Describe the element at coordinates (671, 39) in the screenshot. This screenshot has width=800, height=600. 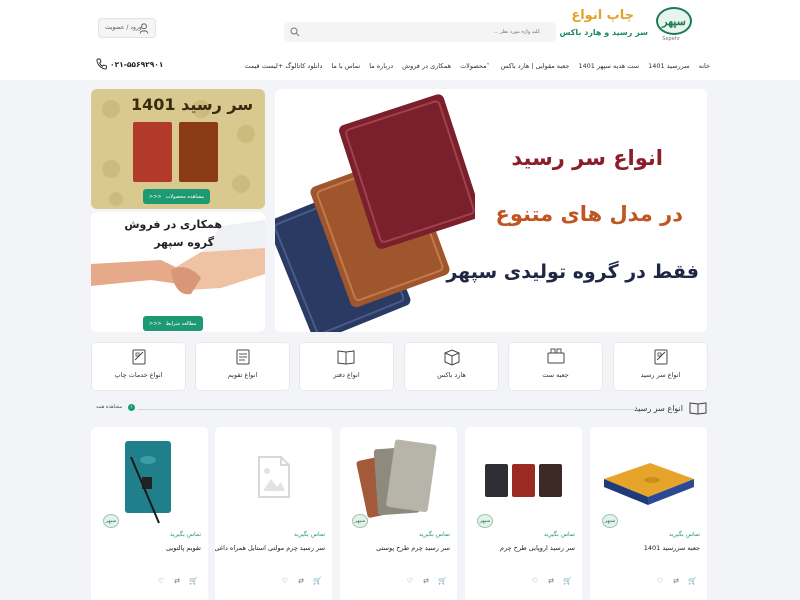
I see `logo-subtitle: Sepehr` at that location.